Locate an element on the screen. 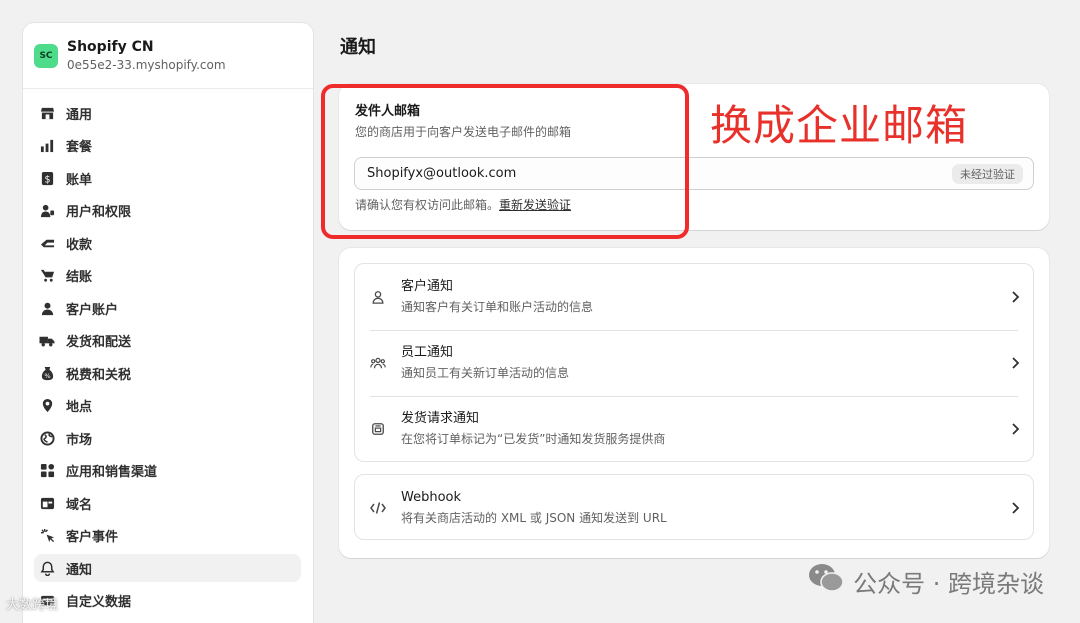 The width and height of the screenshot is (1080, 623). page-title: 通知 is located at coordinates (358, 47).